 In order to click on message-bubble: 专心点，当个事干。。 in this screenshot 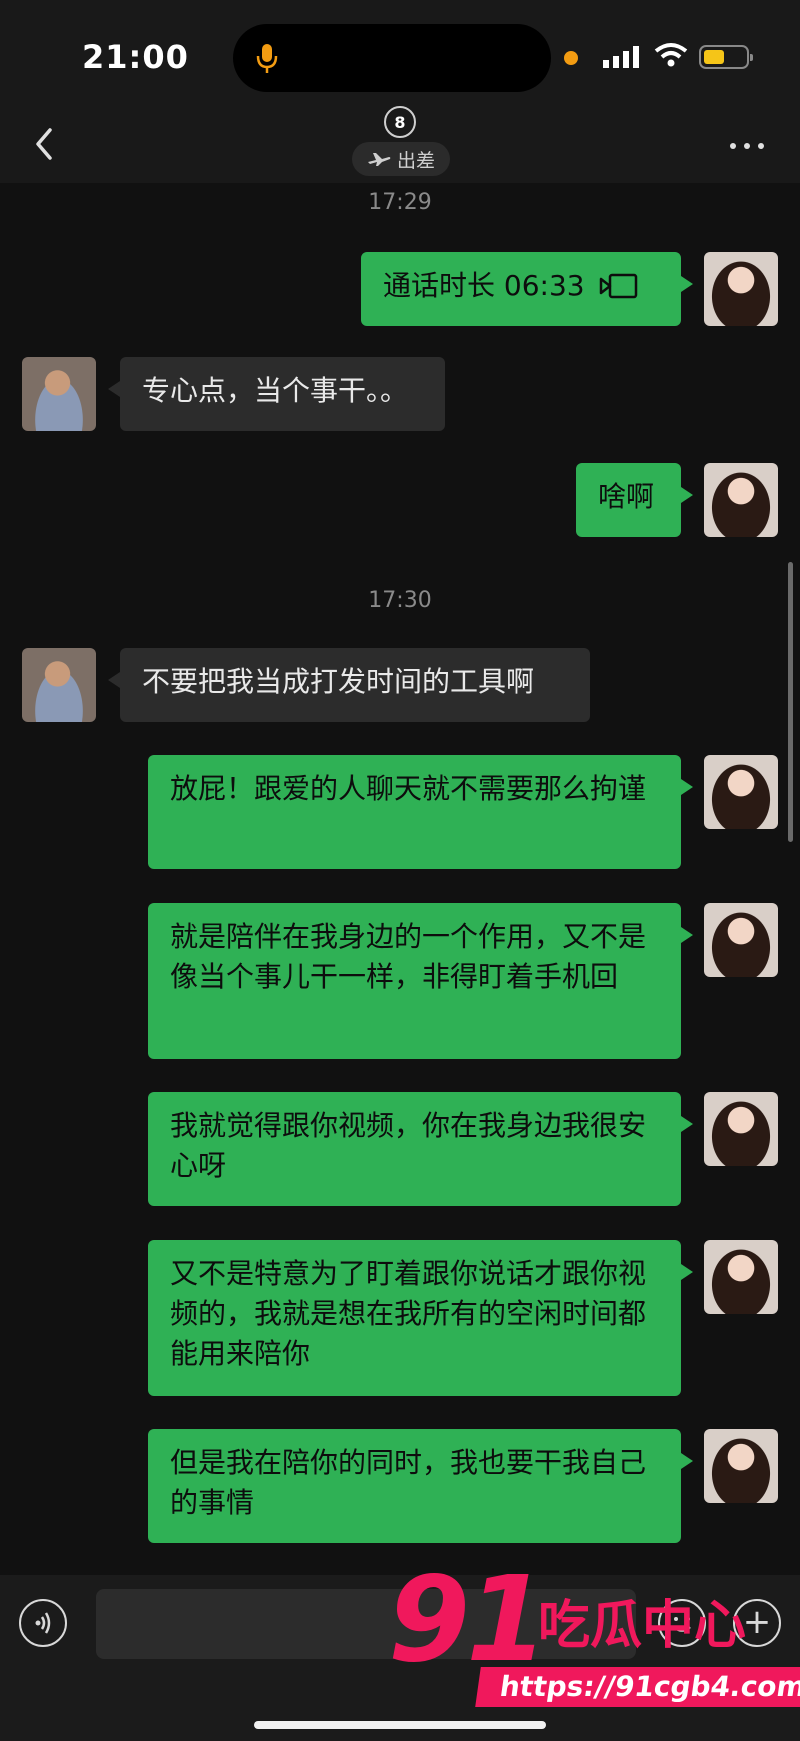, I will do `click(276, 394)`.